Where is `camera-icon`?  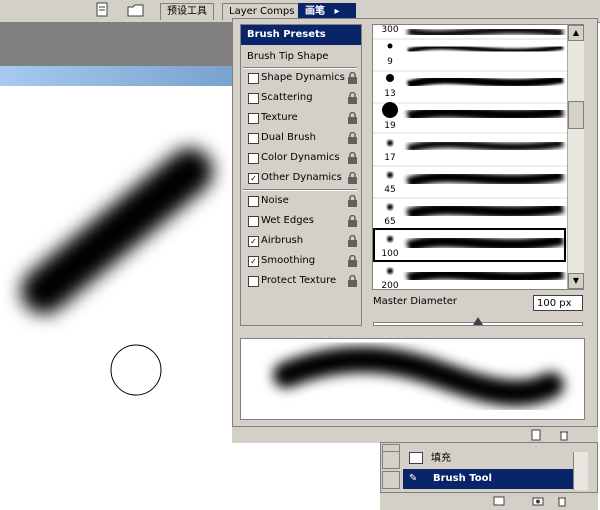 camera-icon is located at coordinates (538, 501).